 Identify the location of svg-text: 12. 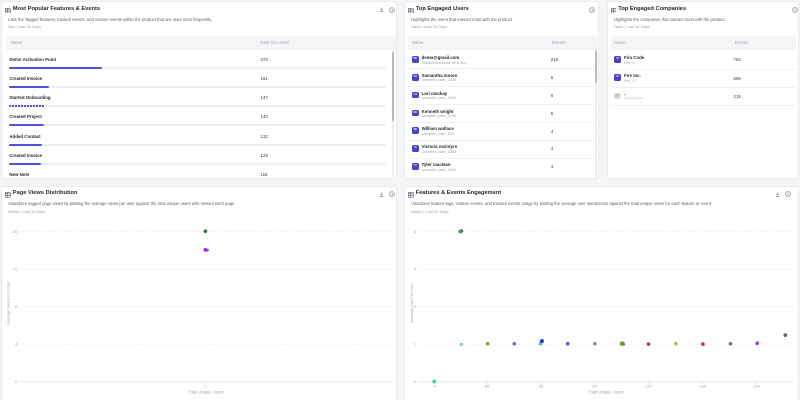
(15, 268).